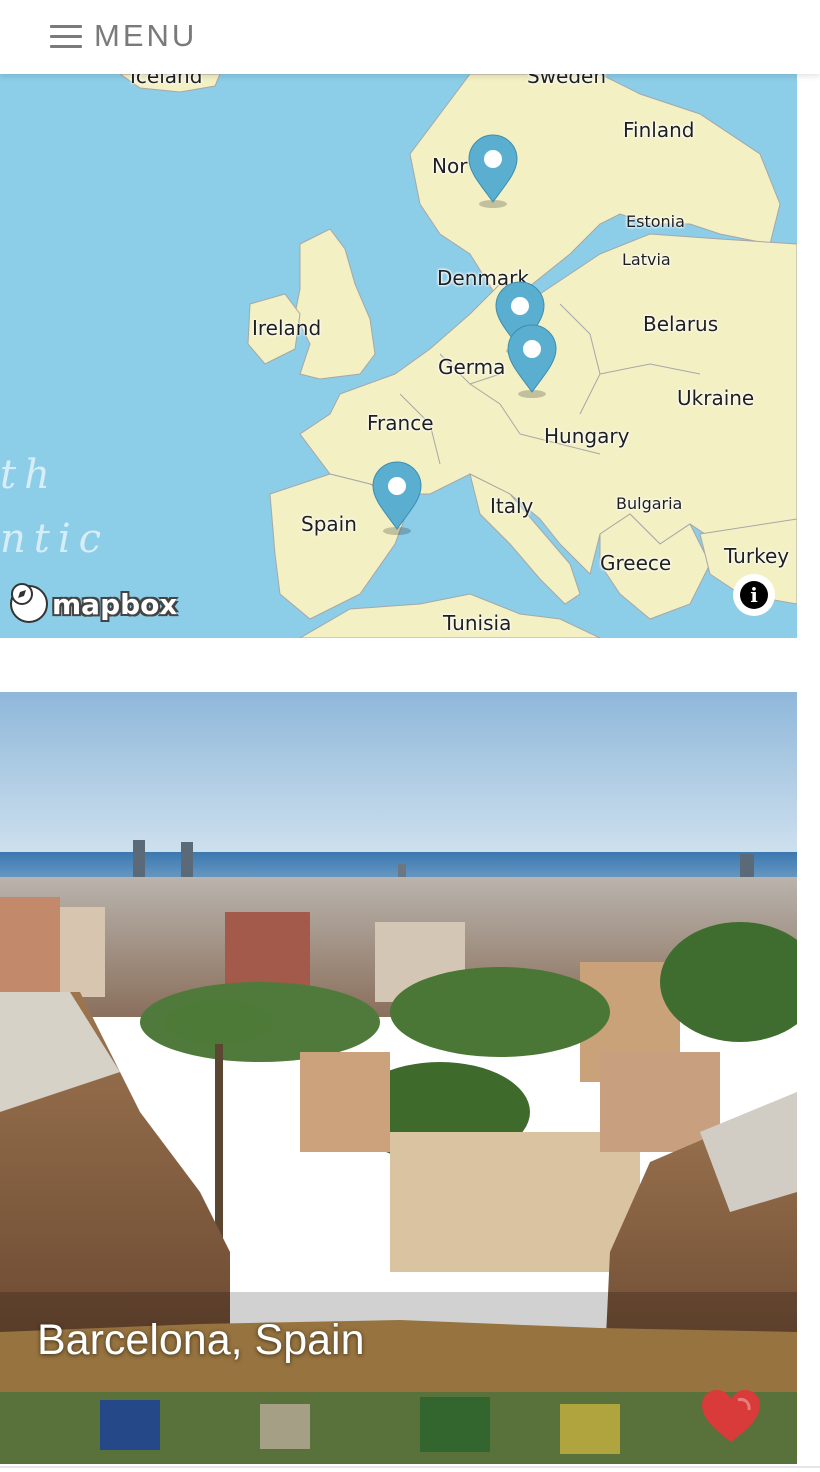 Image resolution: width=820 pixels, height=1472 pixels. Describe the element at coordinates (115, 604) in the screenshot. I see `mapbox-wordmark: mapbox` at that location.